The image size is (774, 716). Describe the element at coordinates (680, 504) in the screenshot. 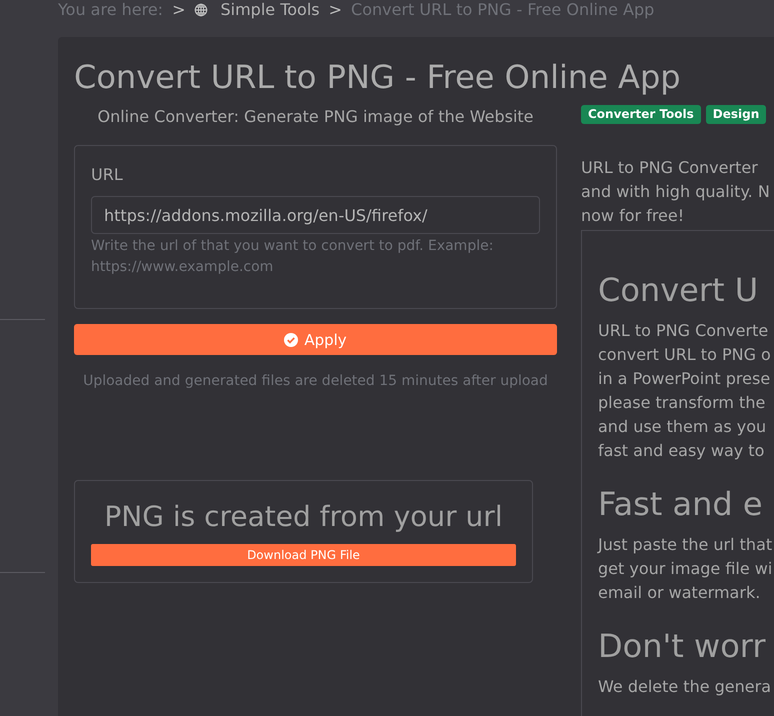

I see `article-heading: Fast and e` at that location.